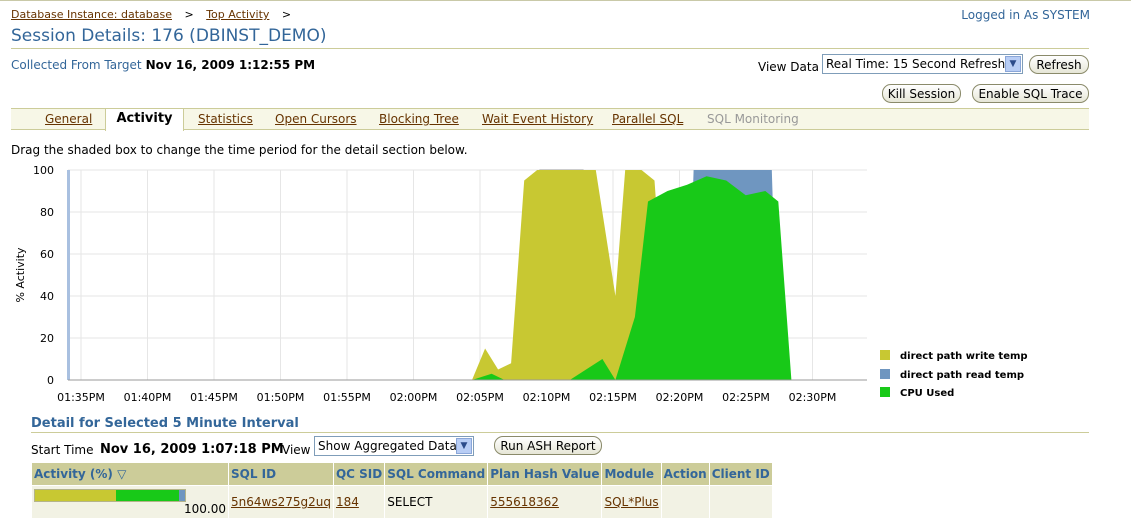 This screenshot has height=519, width=1131. What do you see at coordinates (130, 474) in the screenshot?
I see `column-header-activity: Activity (%) ▽` at bounding box center [130, 474].